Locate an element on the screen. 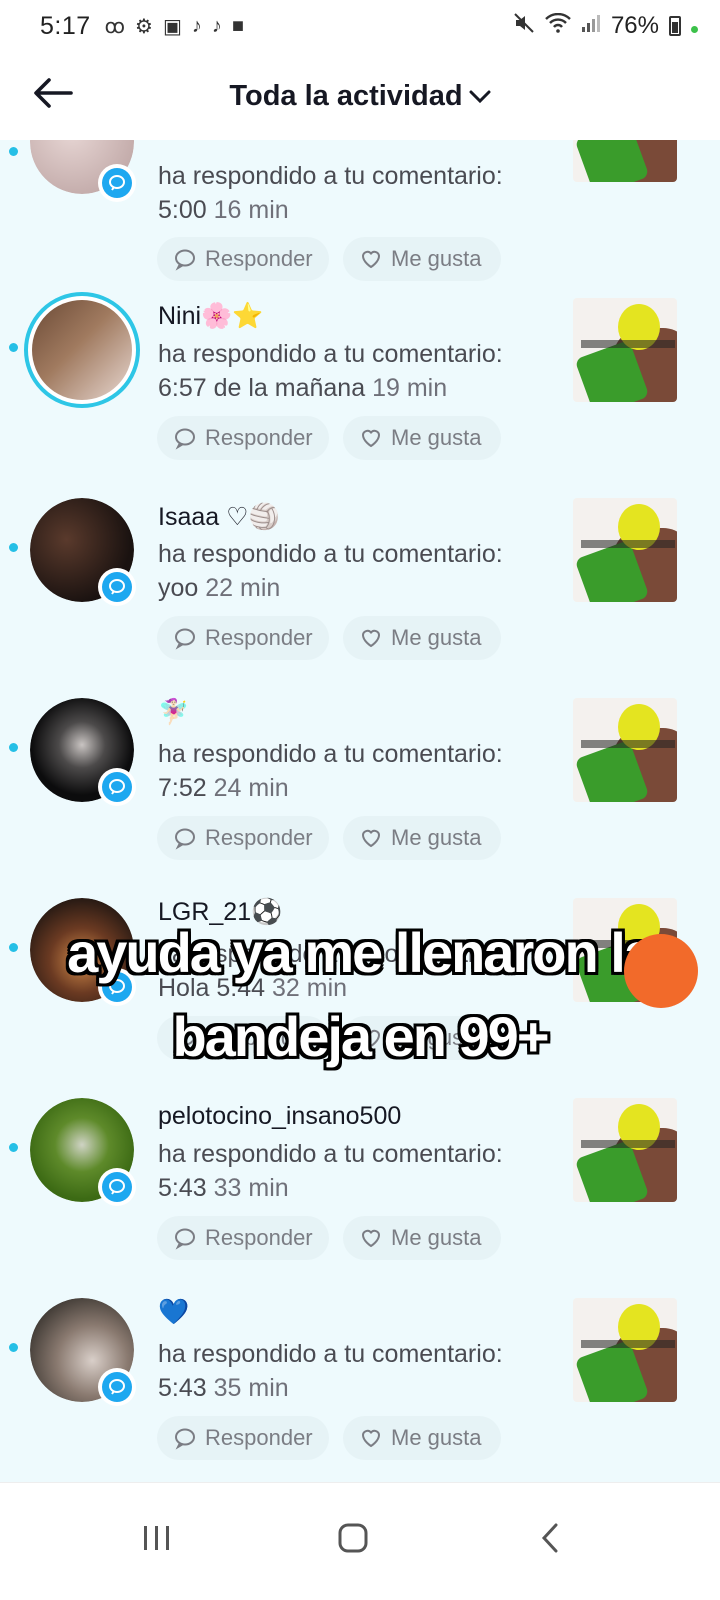 The image size is (720, 1600). activity-filter-dropdown: Toda la actividad is located at coordinates (360, 96).